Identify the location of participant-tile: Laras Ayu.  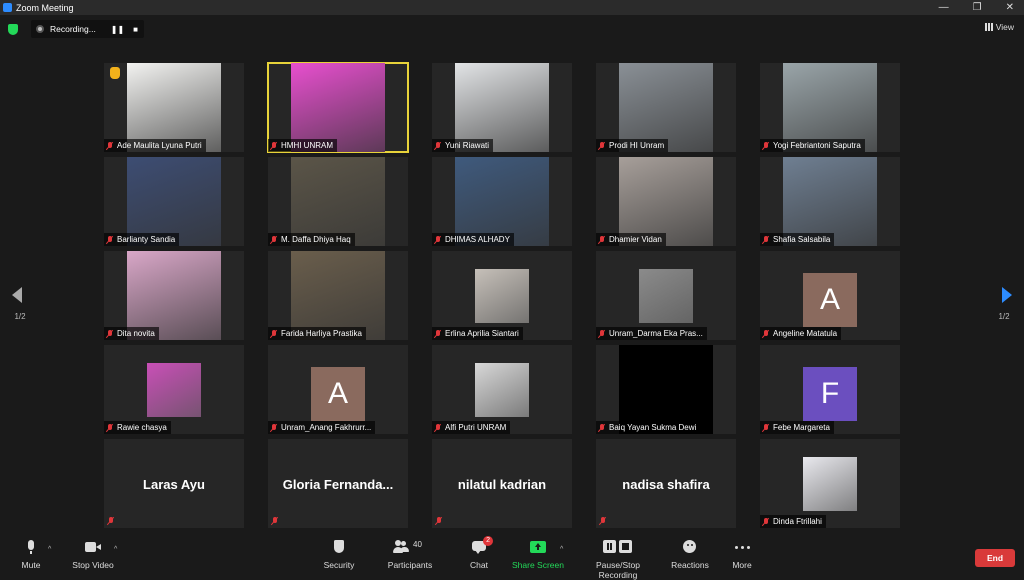
(174, 483).